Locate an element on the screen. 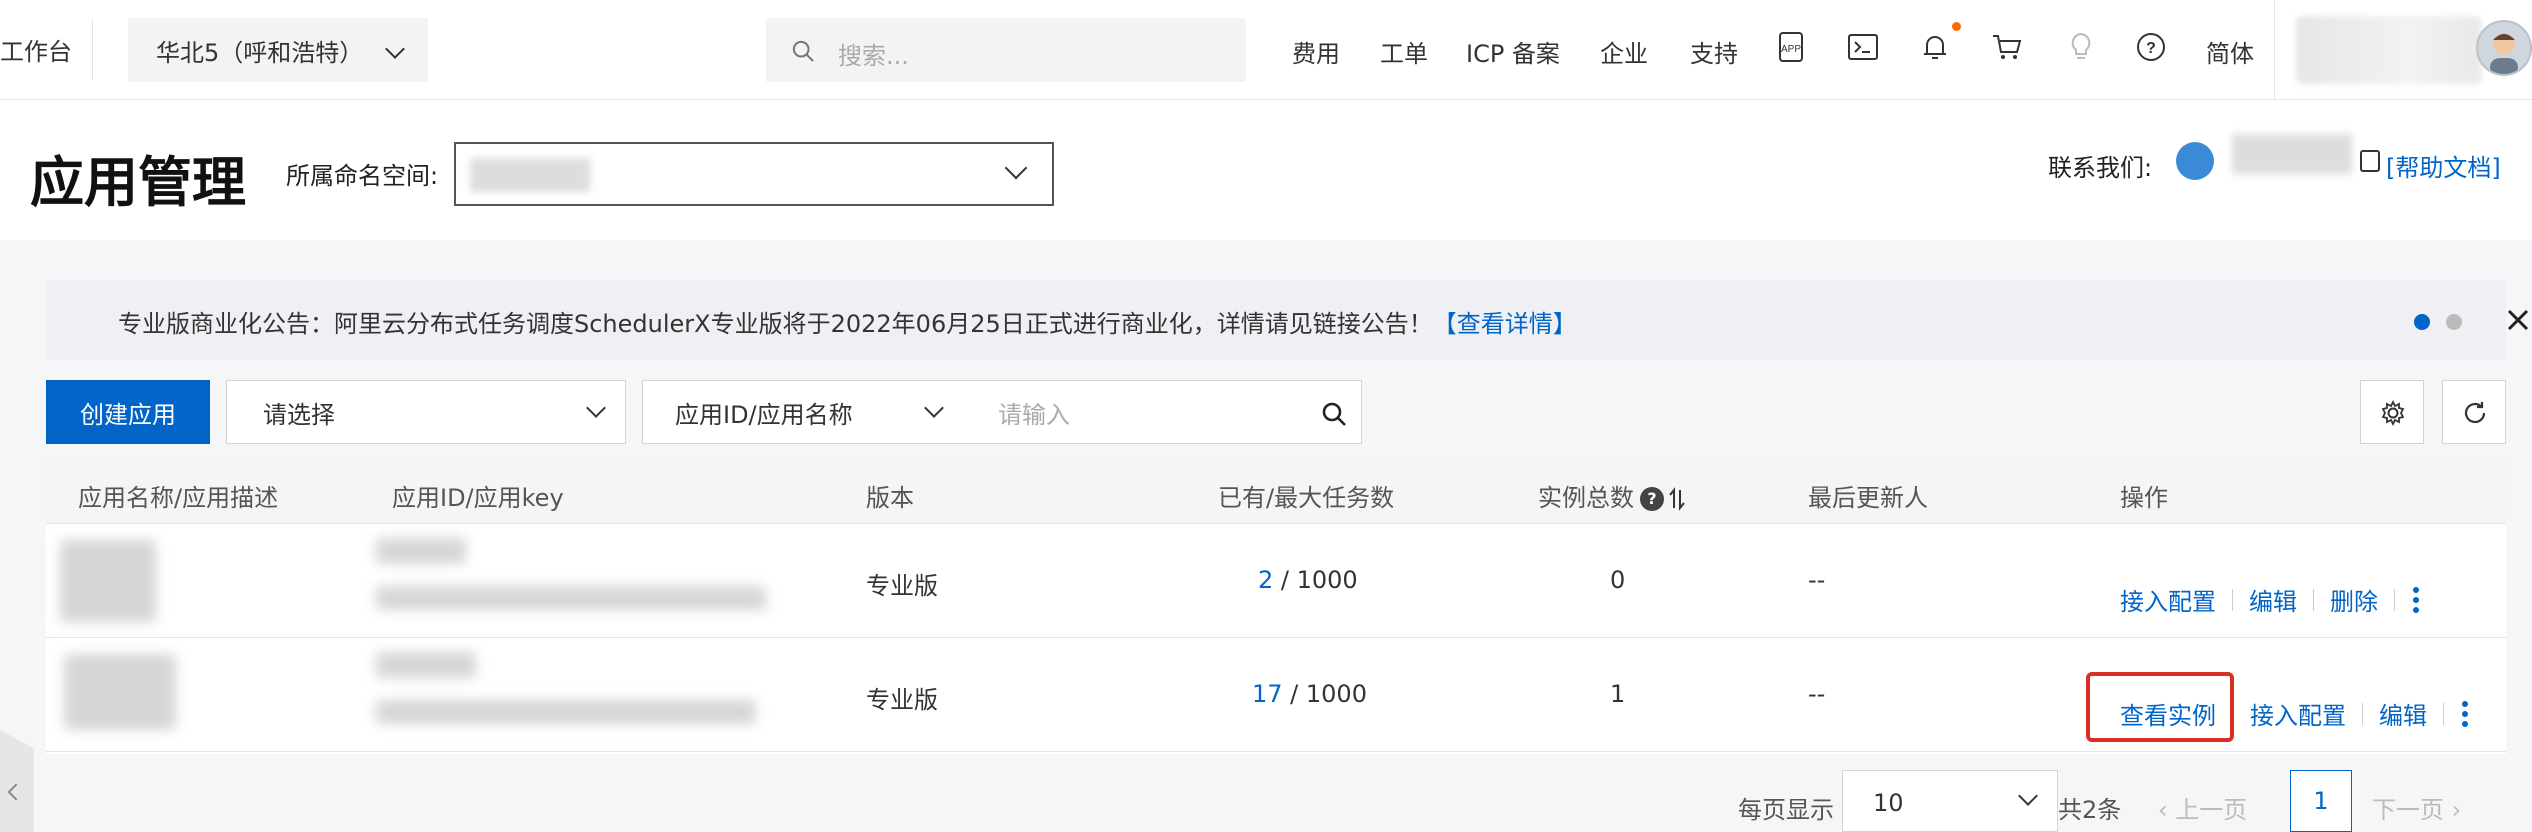 The height and width of the screenshot is (832, 2532). nav-icp-filing: ICP 备案 is located at coordinates (1513, 51).